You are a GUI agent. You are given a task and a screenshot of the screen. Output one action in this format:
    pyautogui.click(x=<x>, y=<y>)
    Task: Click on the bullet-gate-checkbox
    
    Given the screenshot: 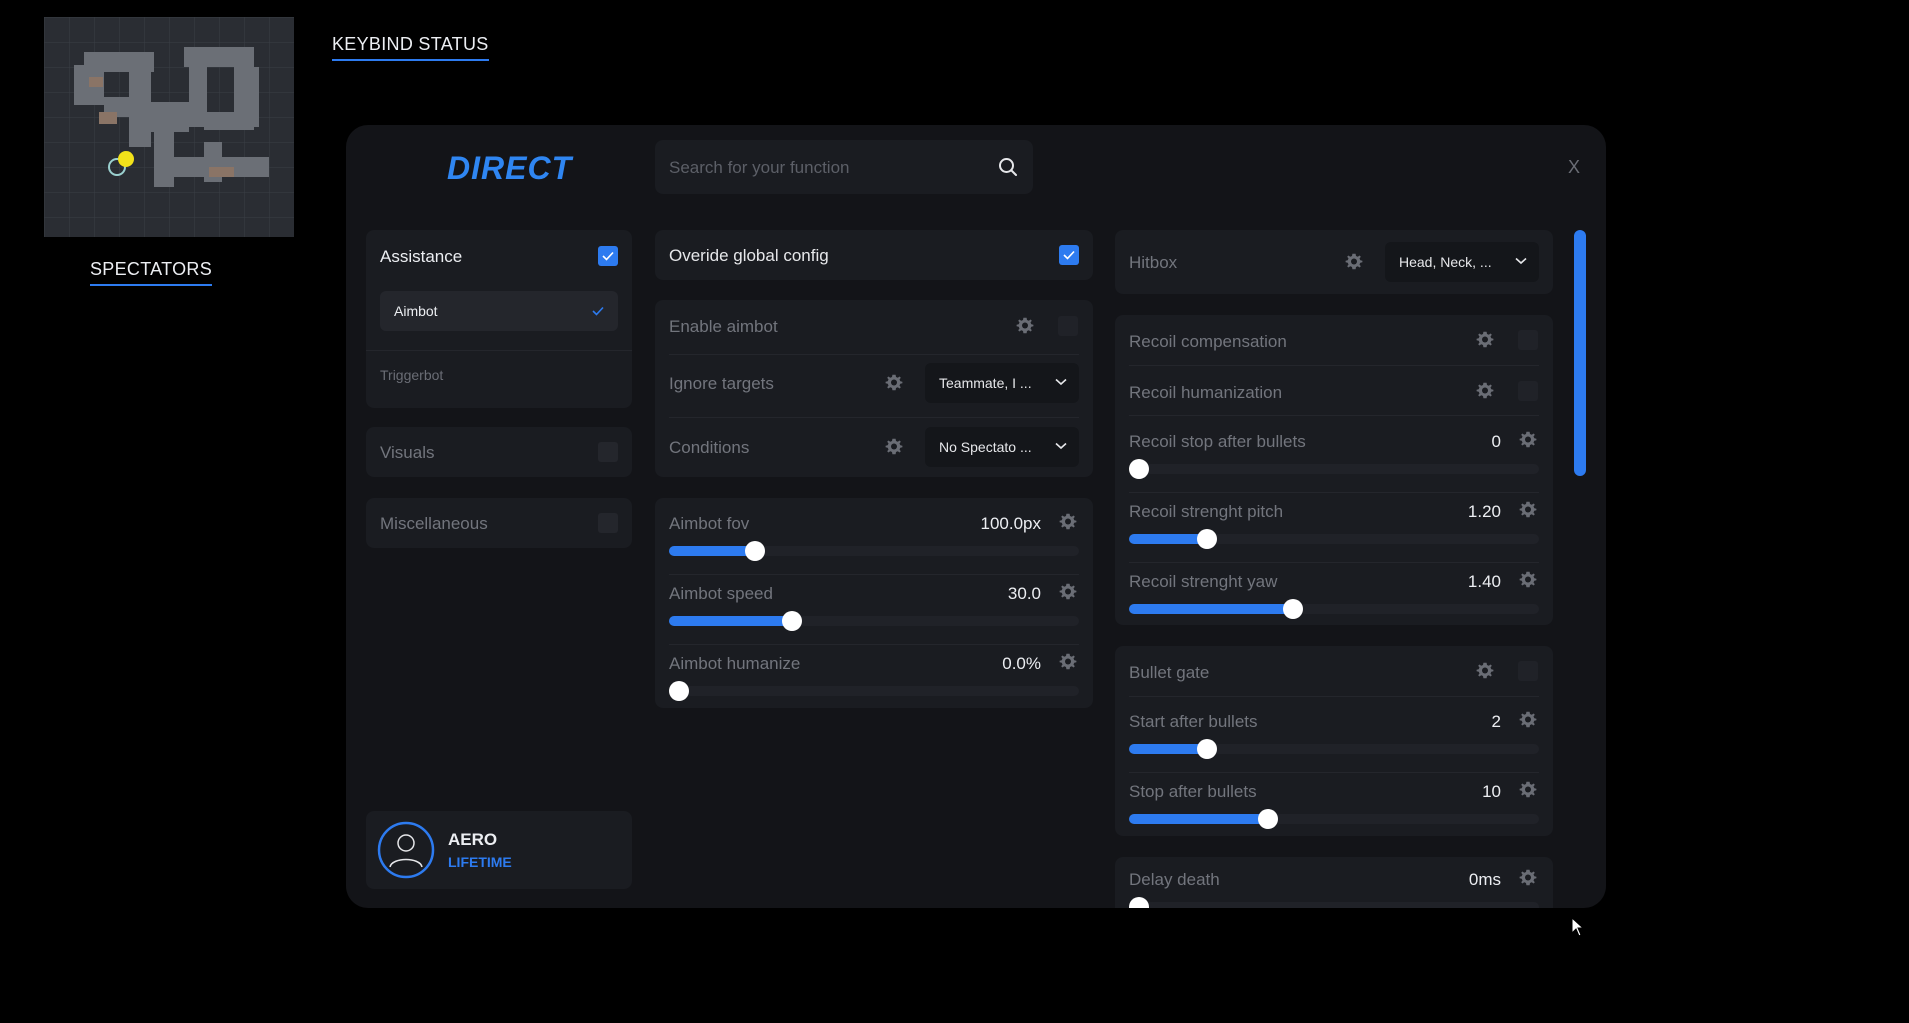 What is the action you would take?
    pyautogui.click(x=1528, y=671)
    